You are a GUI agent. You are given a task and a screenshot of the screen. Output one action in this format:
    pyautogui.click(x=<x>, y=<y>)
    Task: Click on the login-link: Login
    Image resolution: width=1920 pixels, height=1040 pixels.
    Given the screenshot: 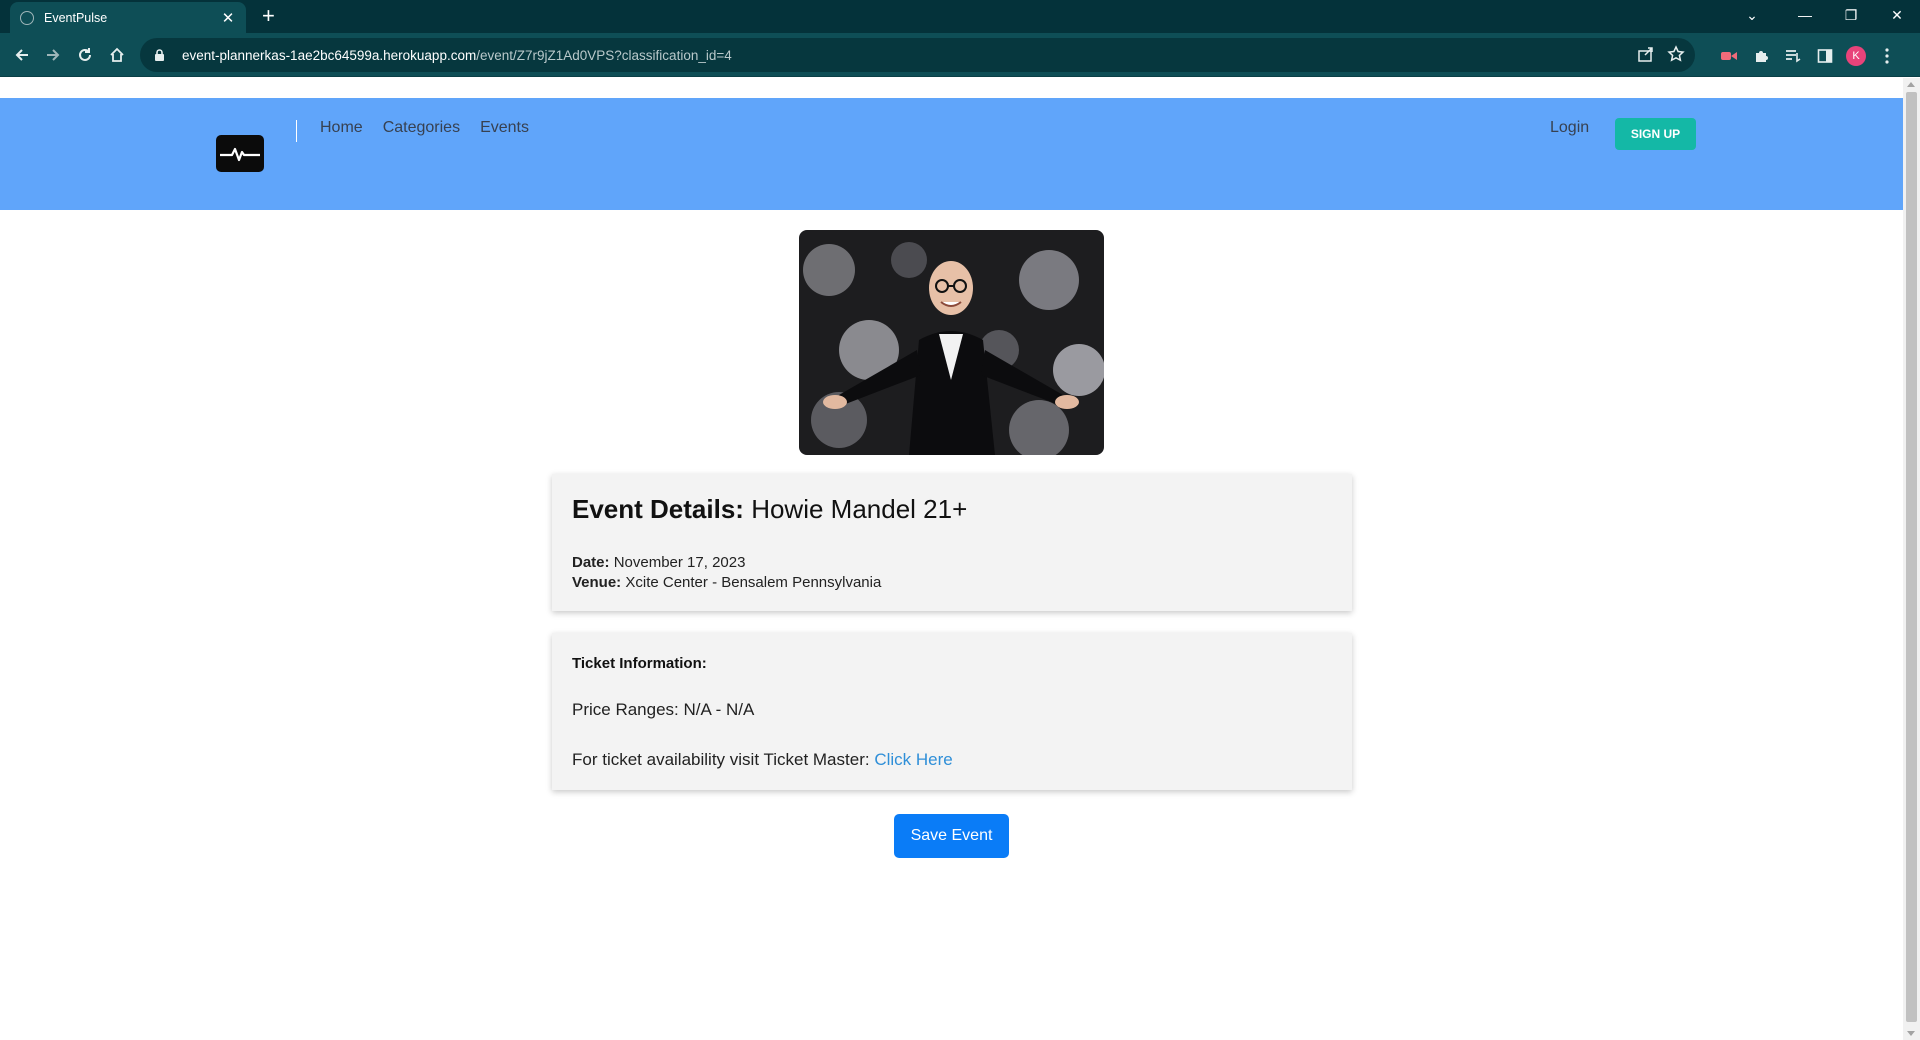 What is the action you would take?
    pyautogui.click(x=1569, y=128)
    